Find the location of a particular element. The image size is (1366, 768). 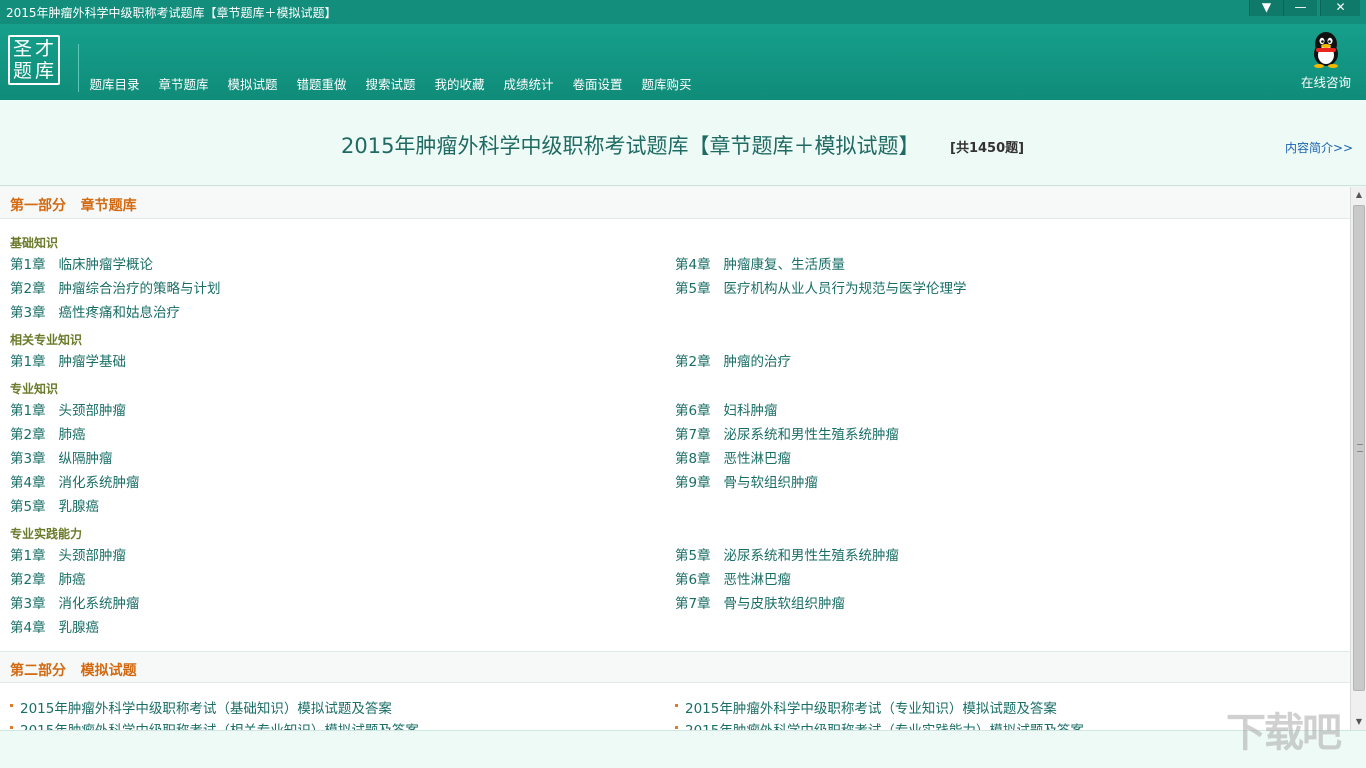

chapter-link: 第3章 消化系统肿瘤 is located at coordinates (74, 602).